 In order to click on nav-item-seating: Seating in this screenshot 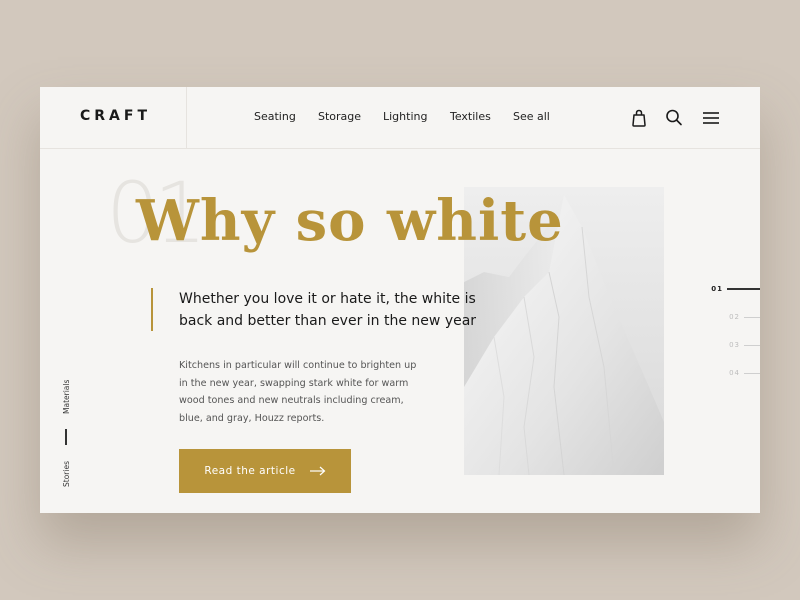, I will do `click(275, 116)`.